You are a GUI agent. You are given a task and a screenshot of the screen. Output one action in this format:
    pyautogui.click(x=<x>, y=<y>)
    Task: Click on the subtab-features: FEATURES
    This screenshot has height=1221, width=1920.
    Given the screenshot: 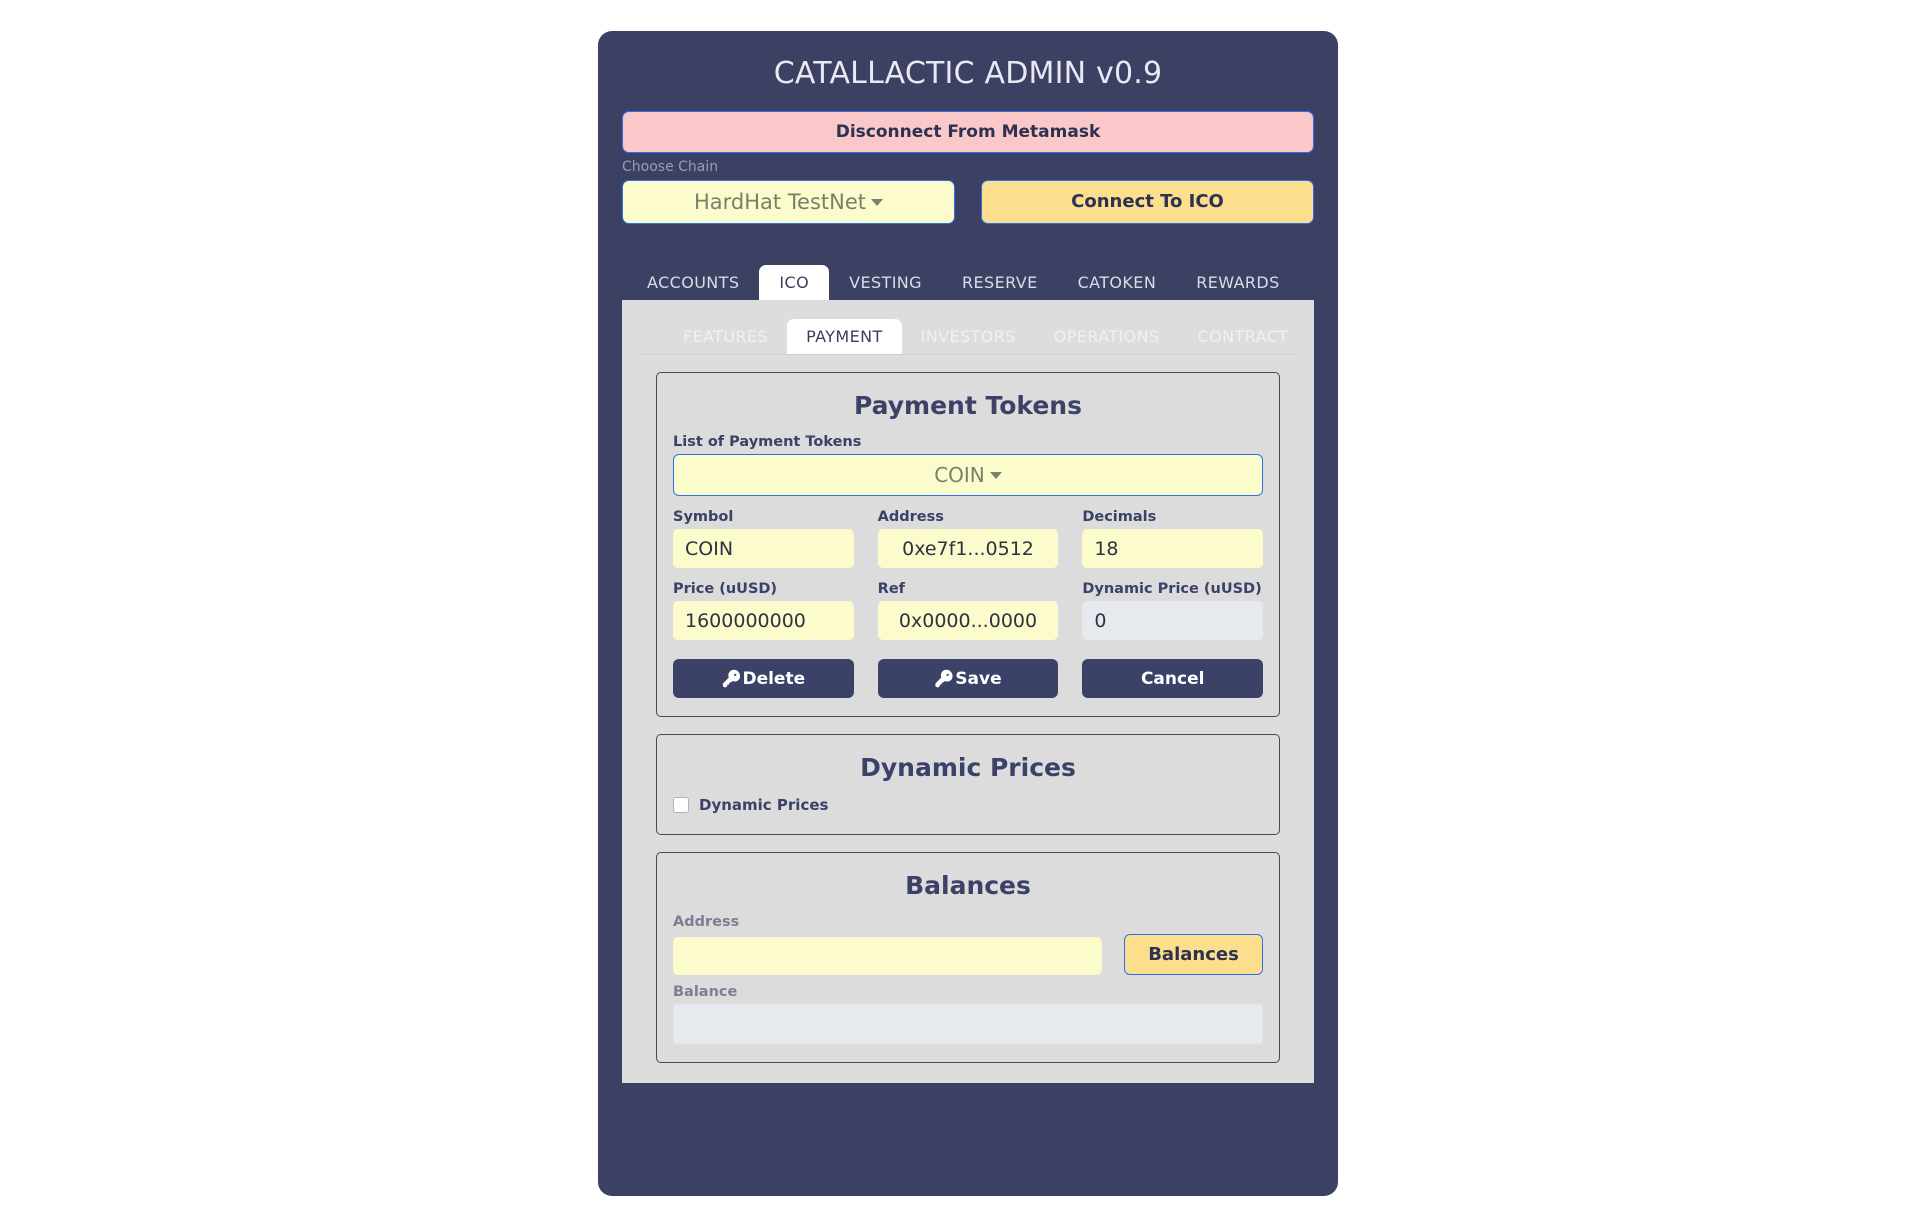 What is the action you would take?
    pyautogui.click(x=725, y=336)
    